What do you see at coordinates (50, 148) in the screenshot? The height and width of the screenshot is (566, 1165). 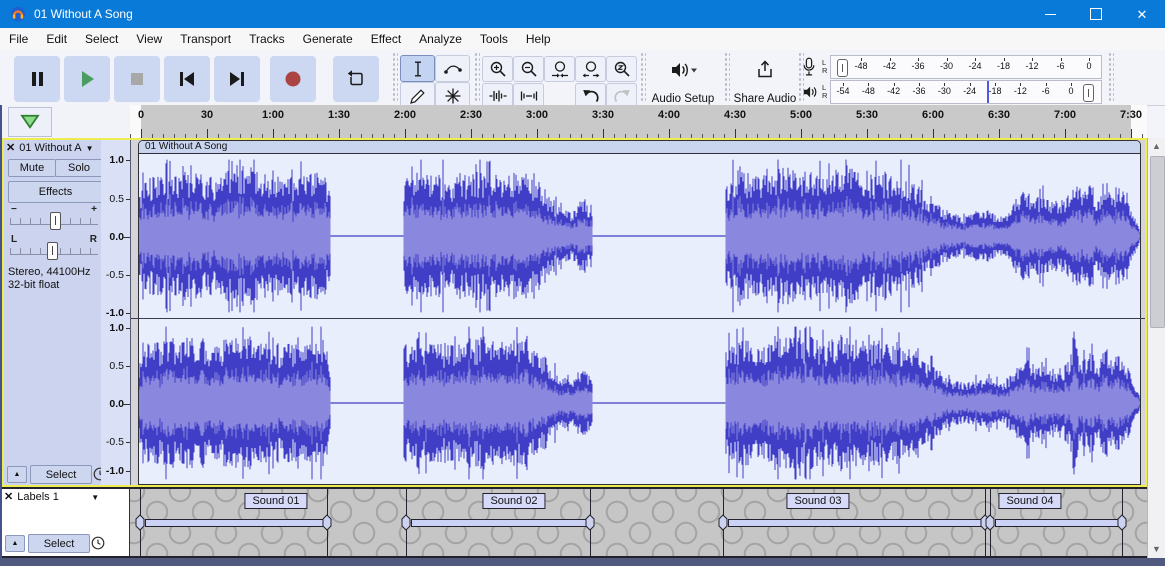 I see `audio-track-name: 01 Without A` at bounding box center [50, 148].